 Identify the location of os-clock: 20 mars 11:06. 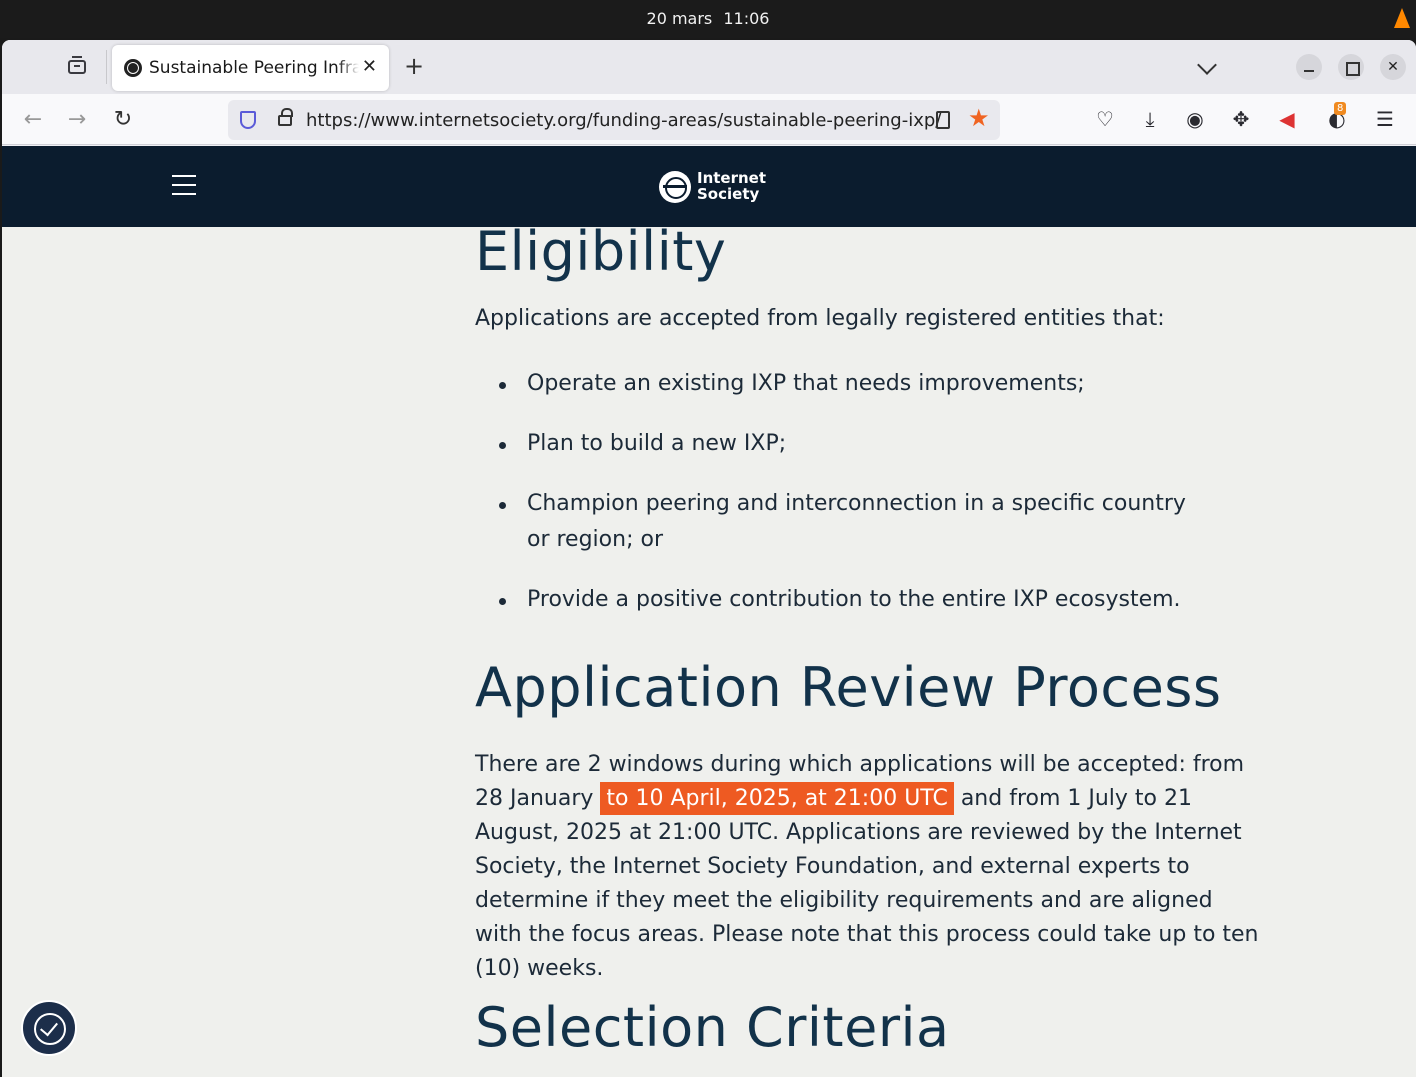
(708, 18).